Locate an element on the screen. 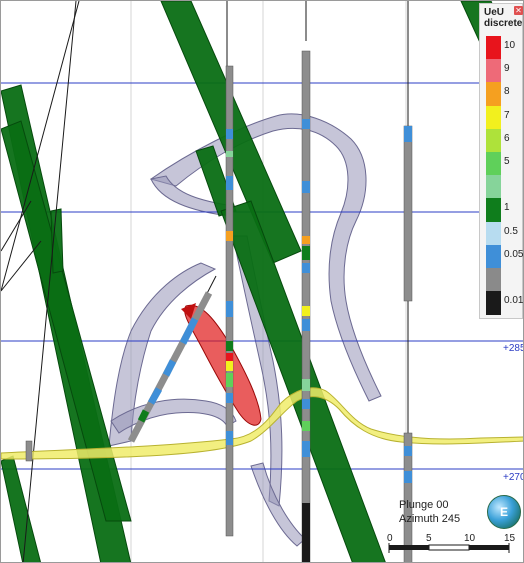  legend-label: 9 is located at coordinates (507, 69).